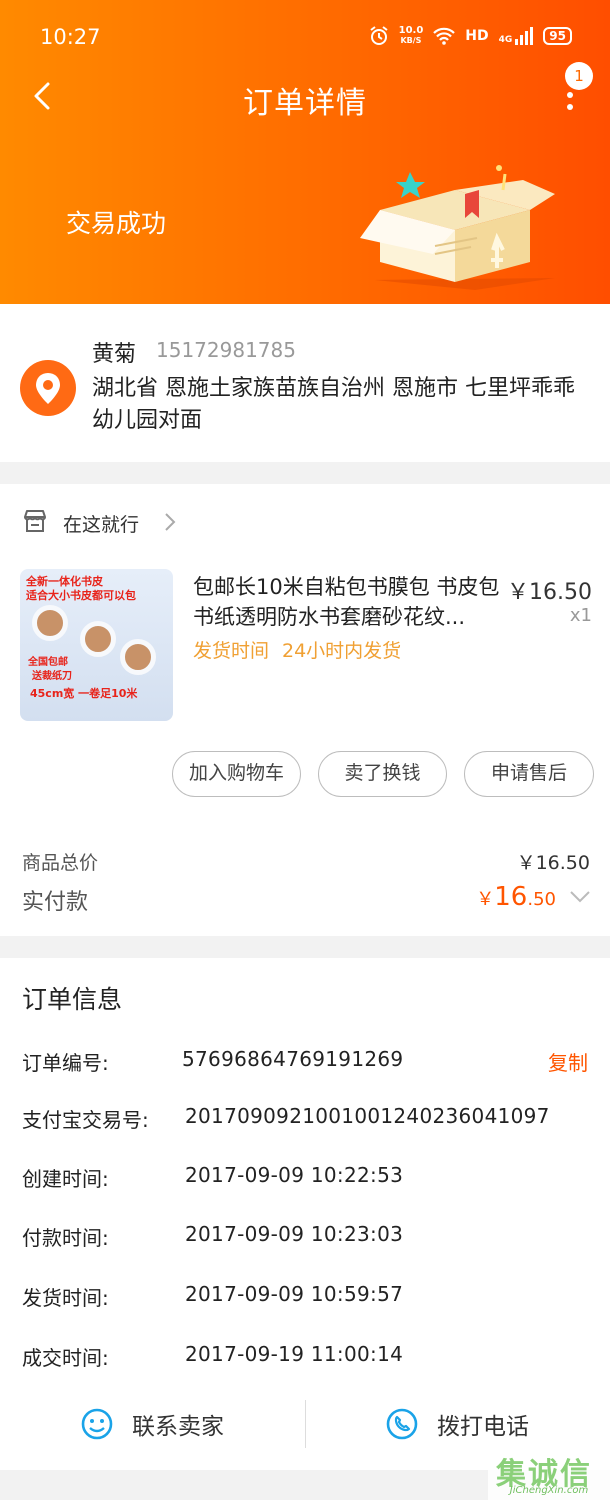  I want to click on page-title: 订单详情, so click(305, 103).